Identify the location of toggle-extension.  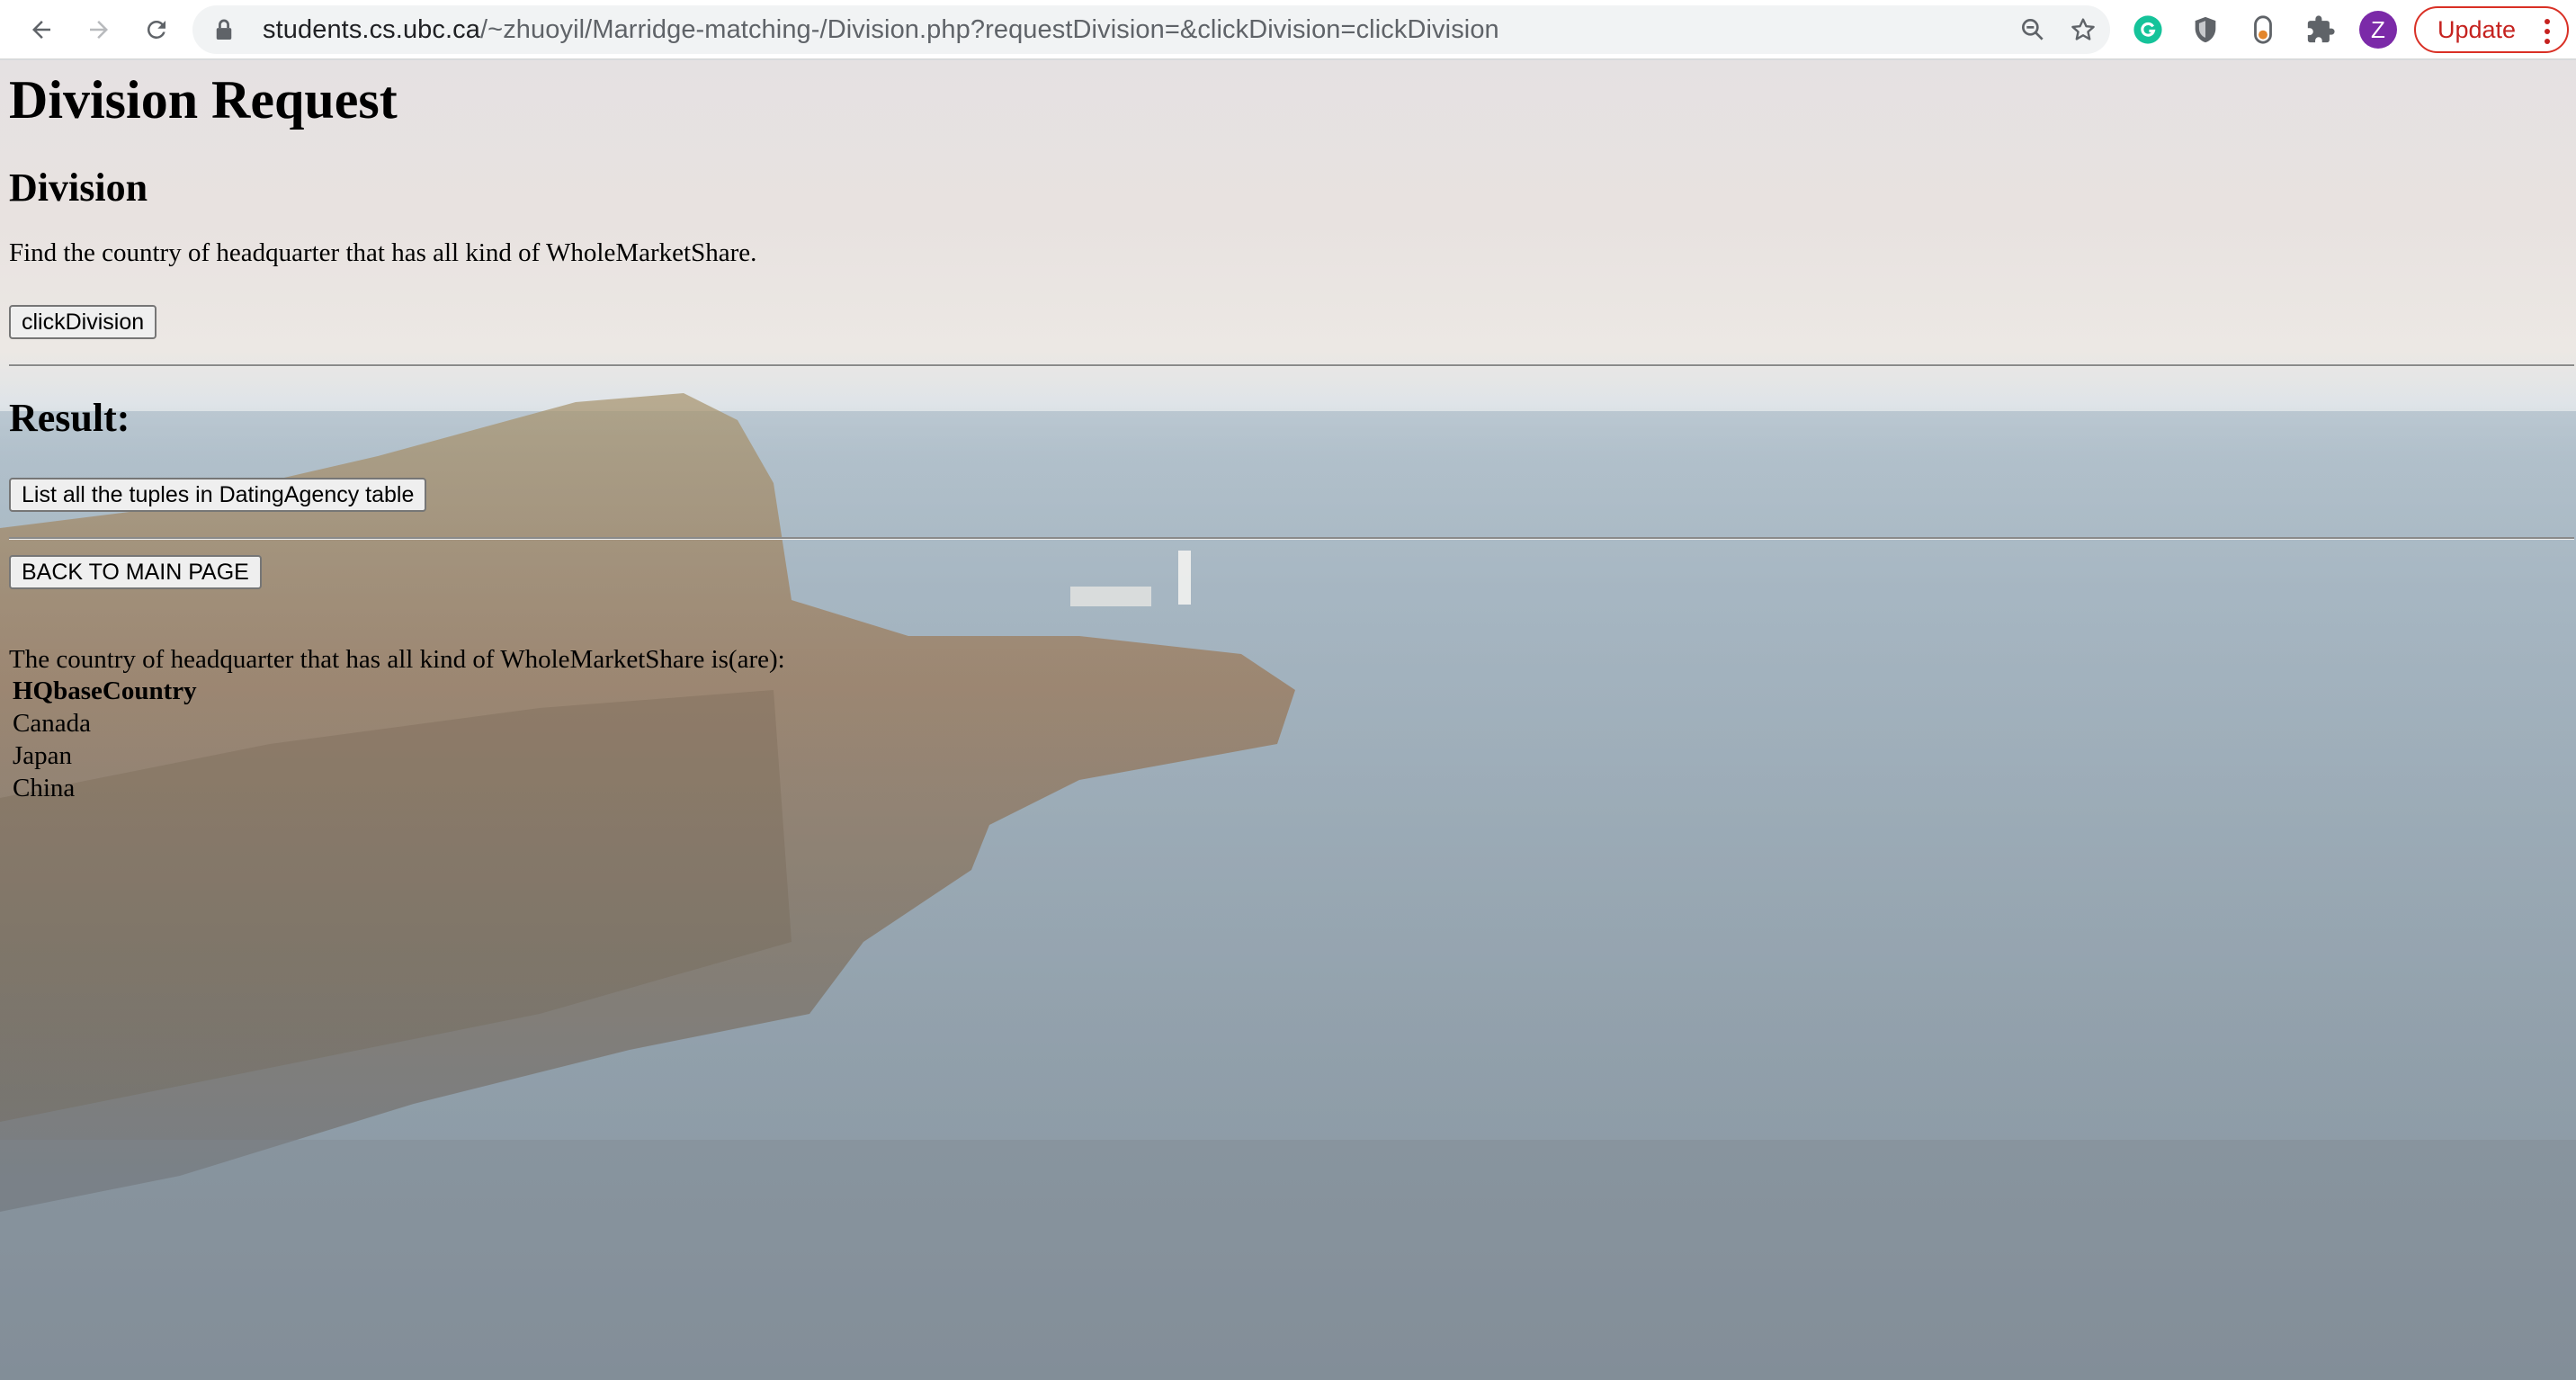
(2263, 30).